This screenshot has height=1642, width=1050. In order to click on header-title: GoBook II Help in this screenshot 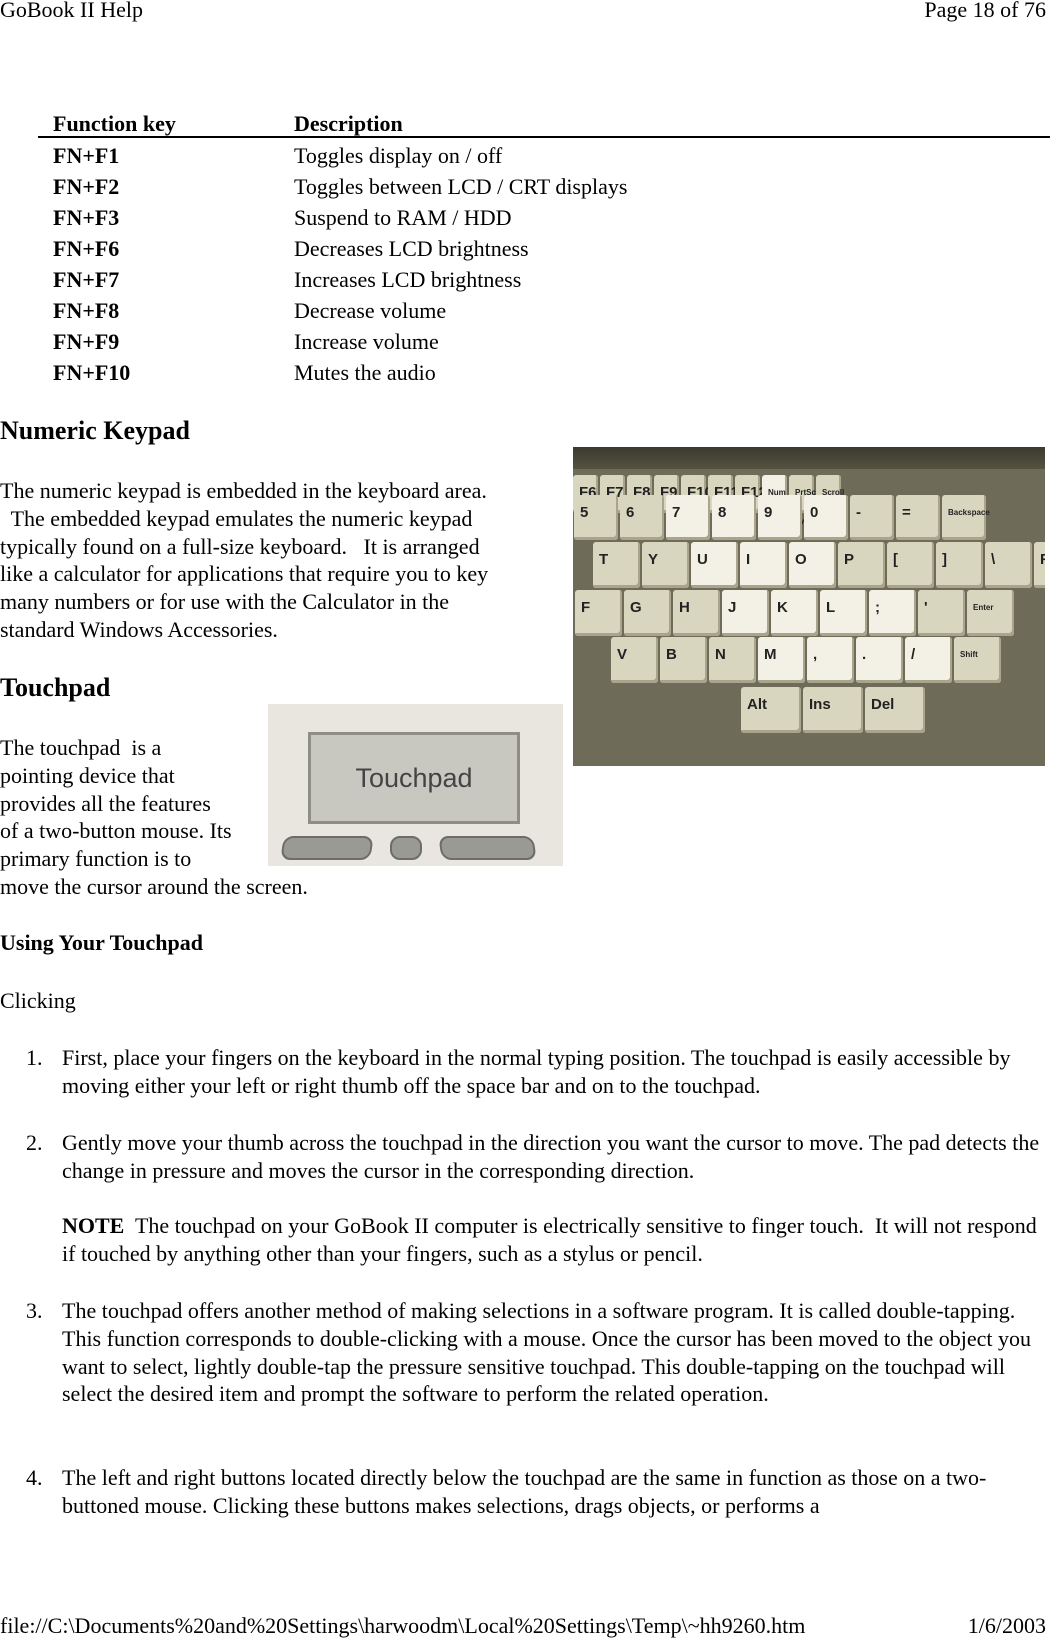, I will do `click(71, 11)`.